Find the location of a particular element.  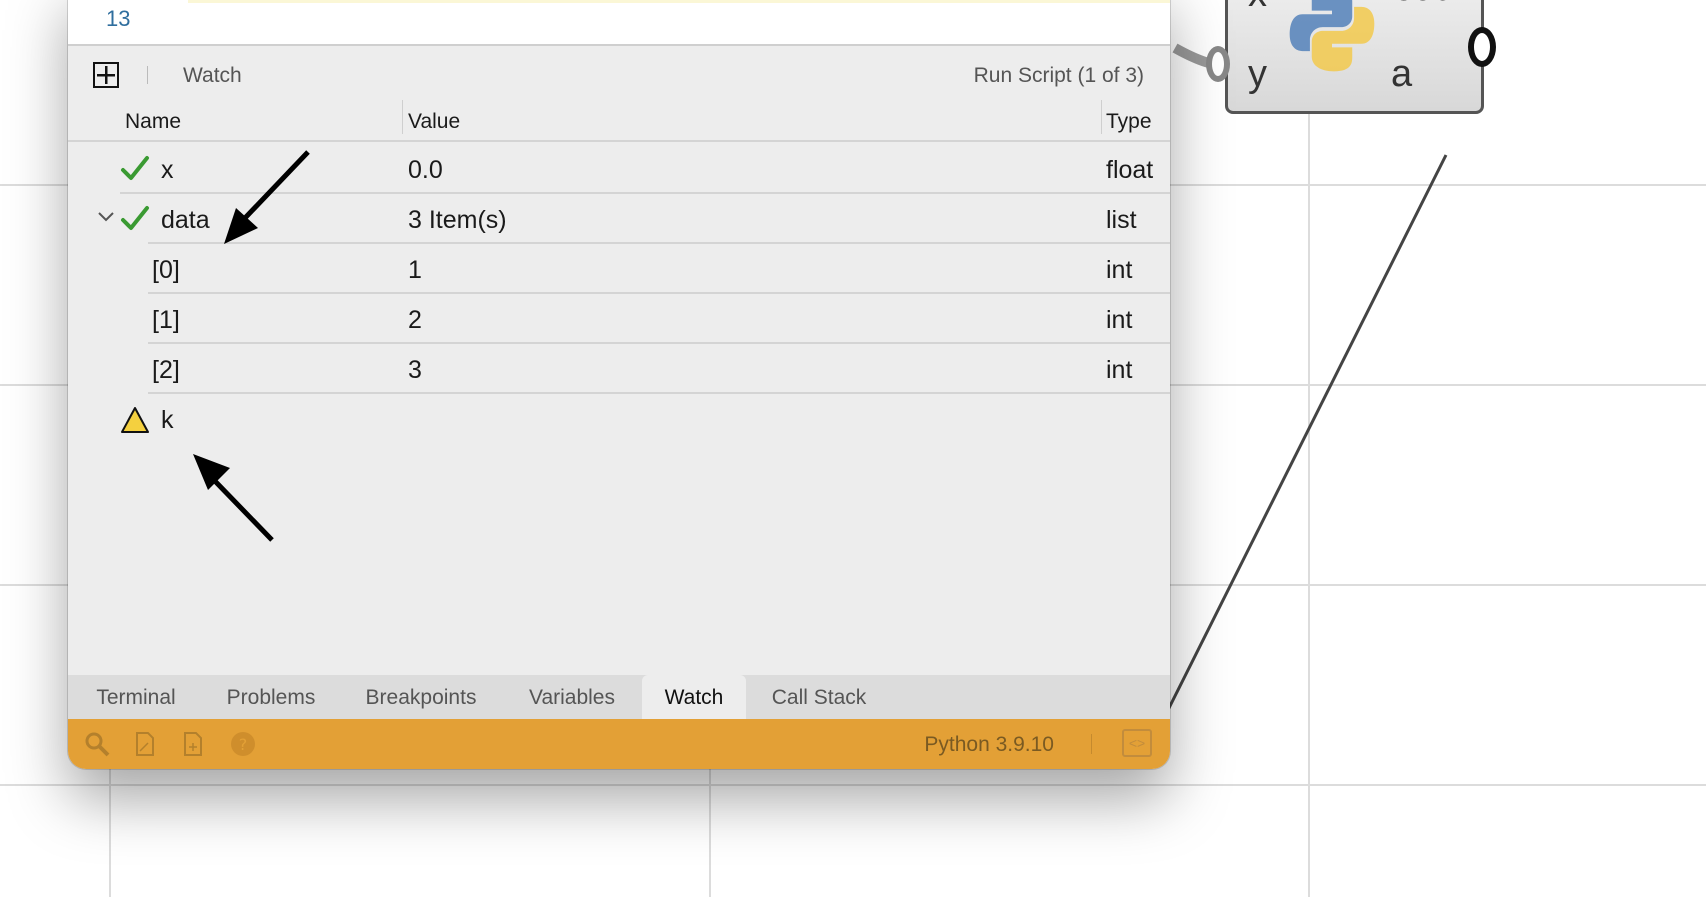

column-header-type: Type is located at coordinates (1129, 122).